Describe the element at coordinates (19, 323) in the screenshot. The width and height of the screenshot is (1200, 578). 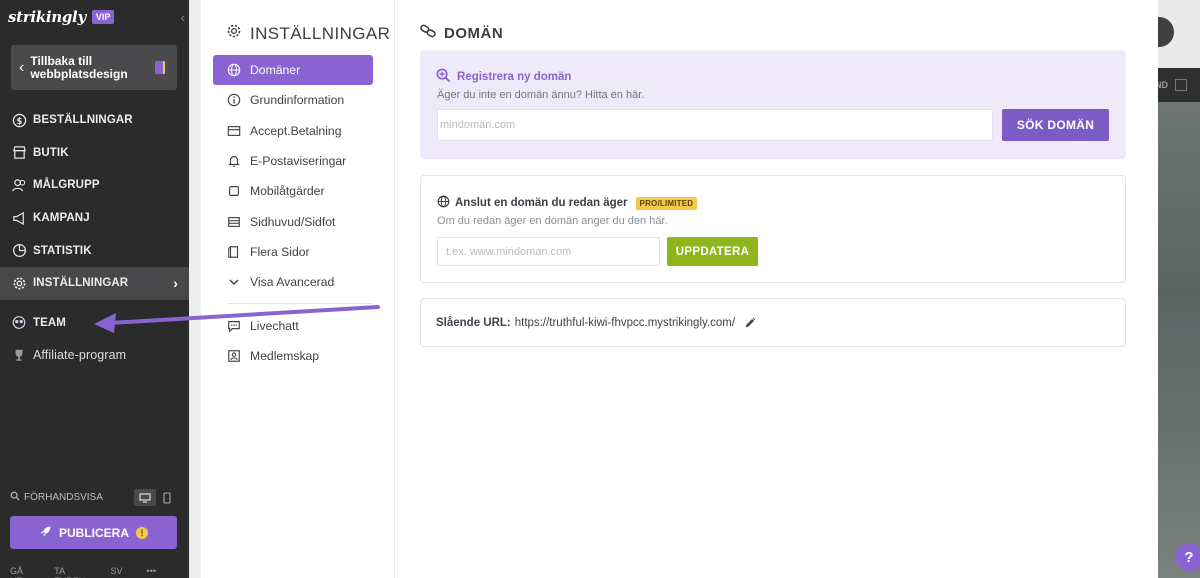
I see `team-icon` at that location.